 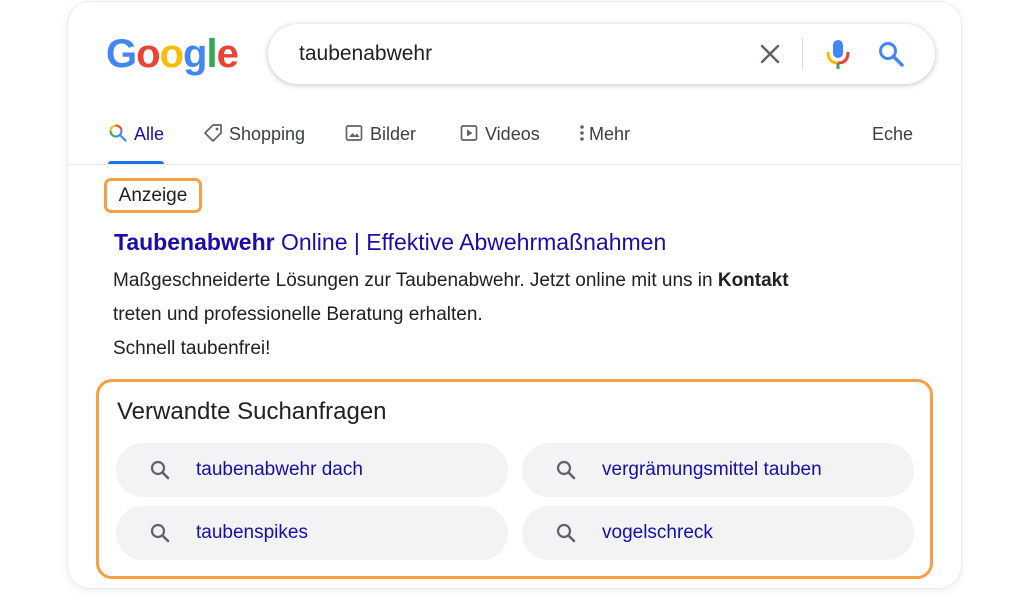 What do you see at coordinates (354, 135) in the screenshot?
I see `image-icon` at bounding box center [354, 135].